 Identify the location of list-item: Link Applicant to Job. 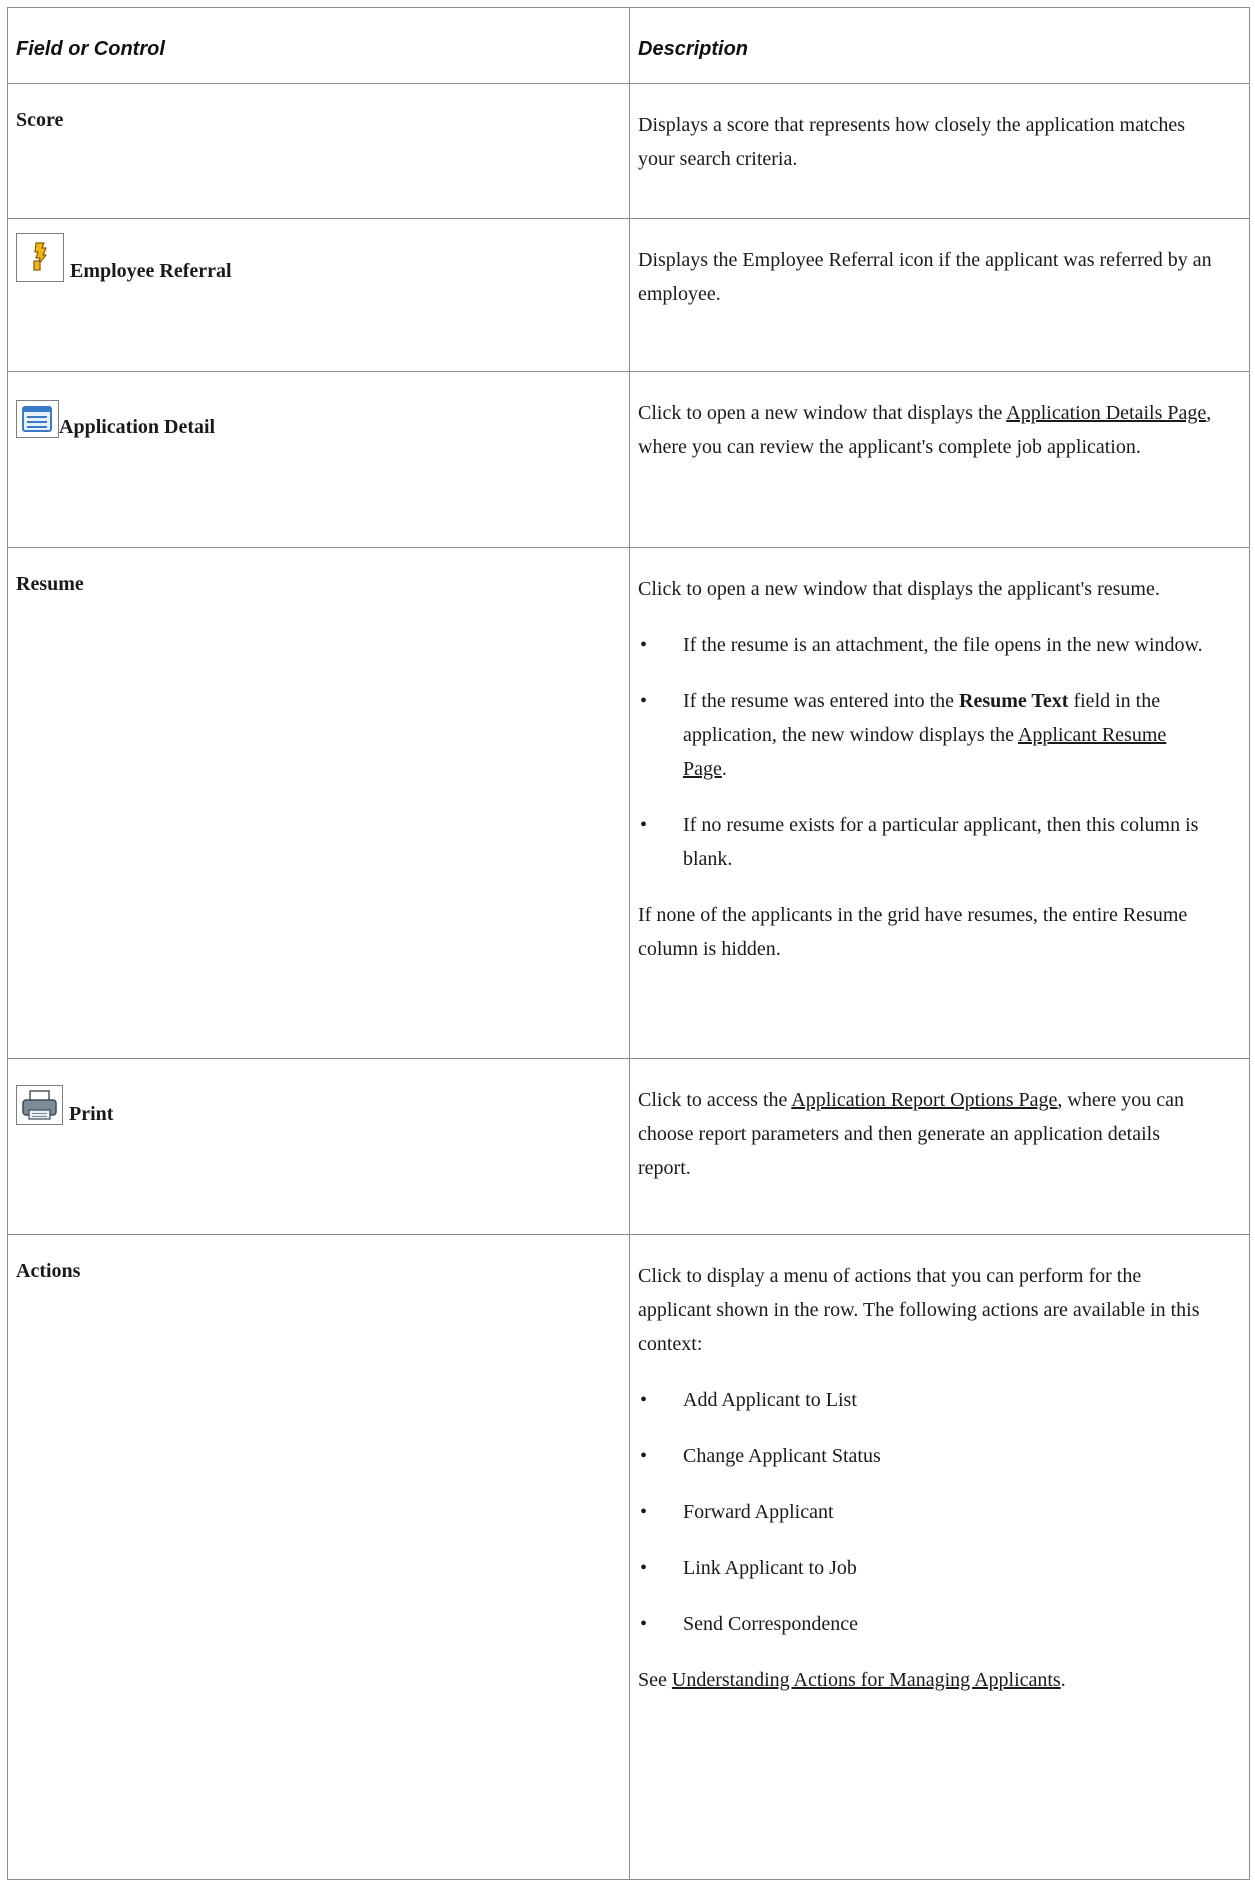
(925, 1568).